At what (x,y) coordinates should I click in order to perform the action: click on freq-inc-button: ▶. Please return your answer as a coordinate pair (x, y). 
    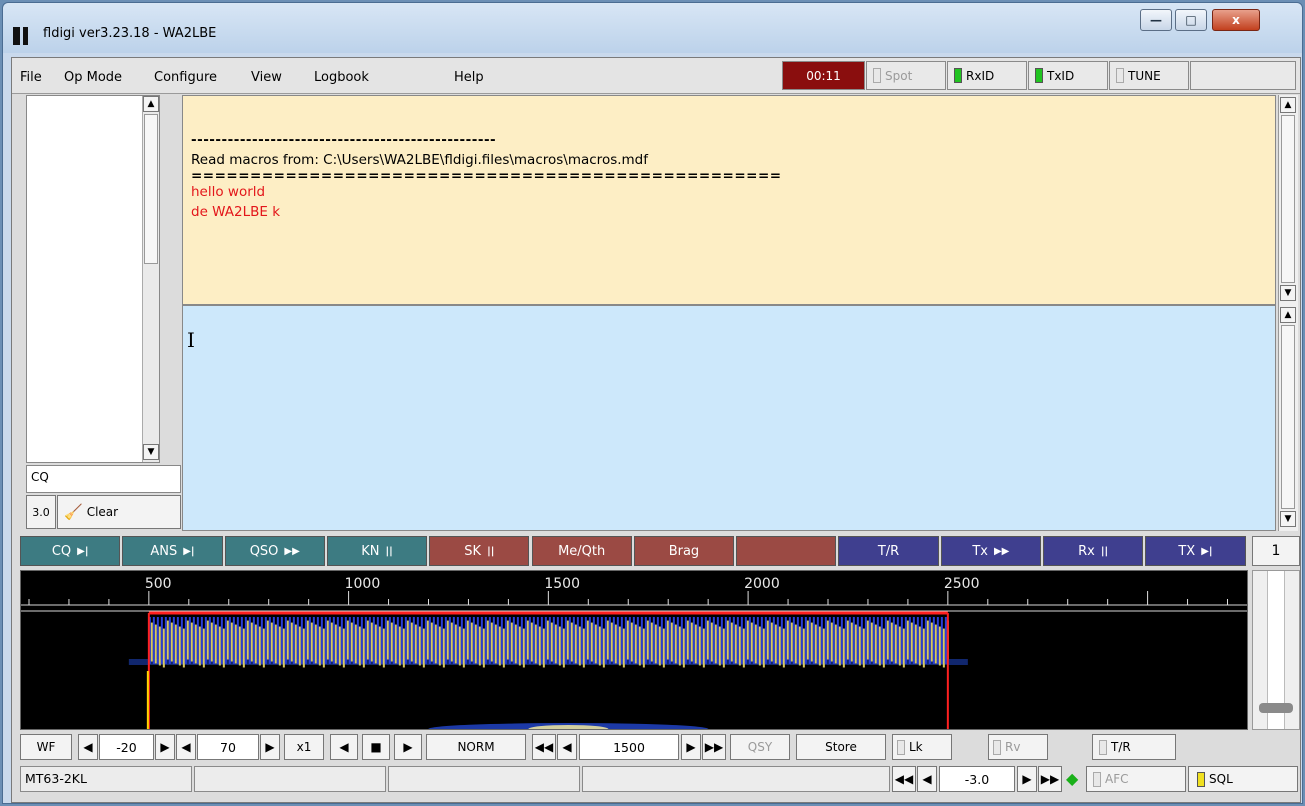
    Looking at the image, I should click on (691, 747).